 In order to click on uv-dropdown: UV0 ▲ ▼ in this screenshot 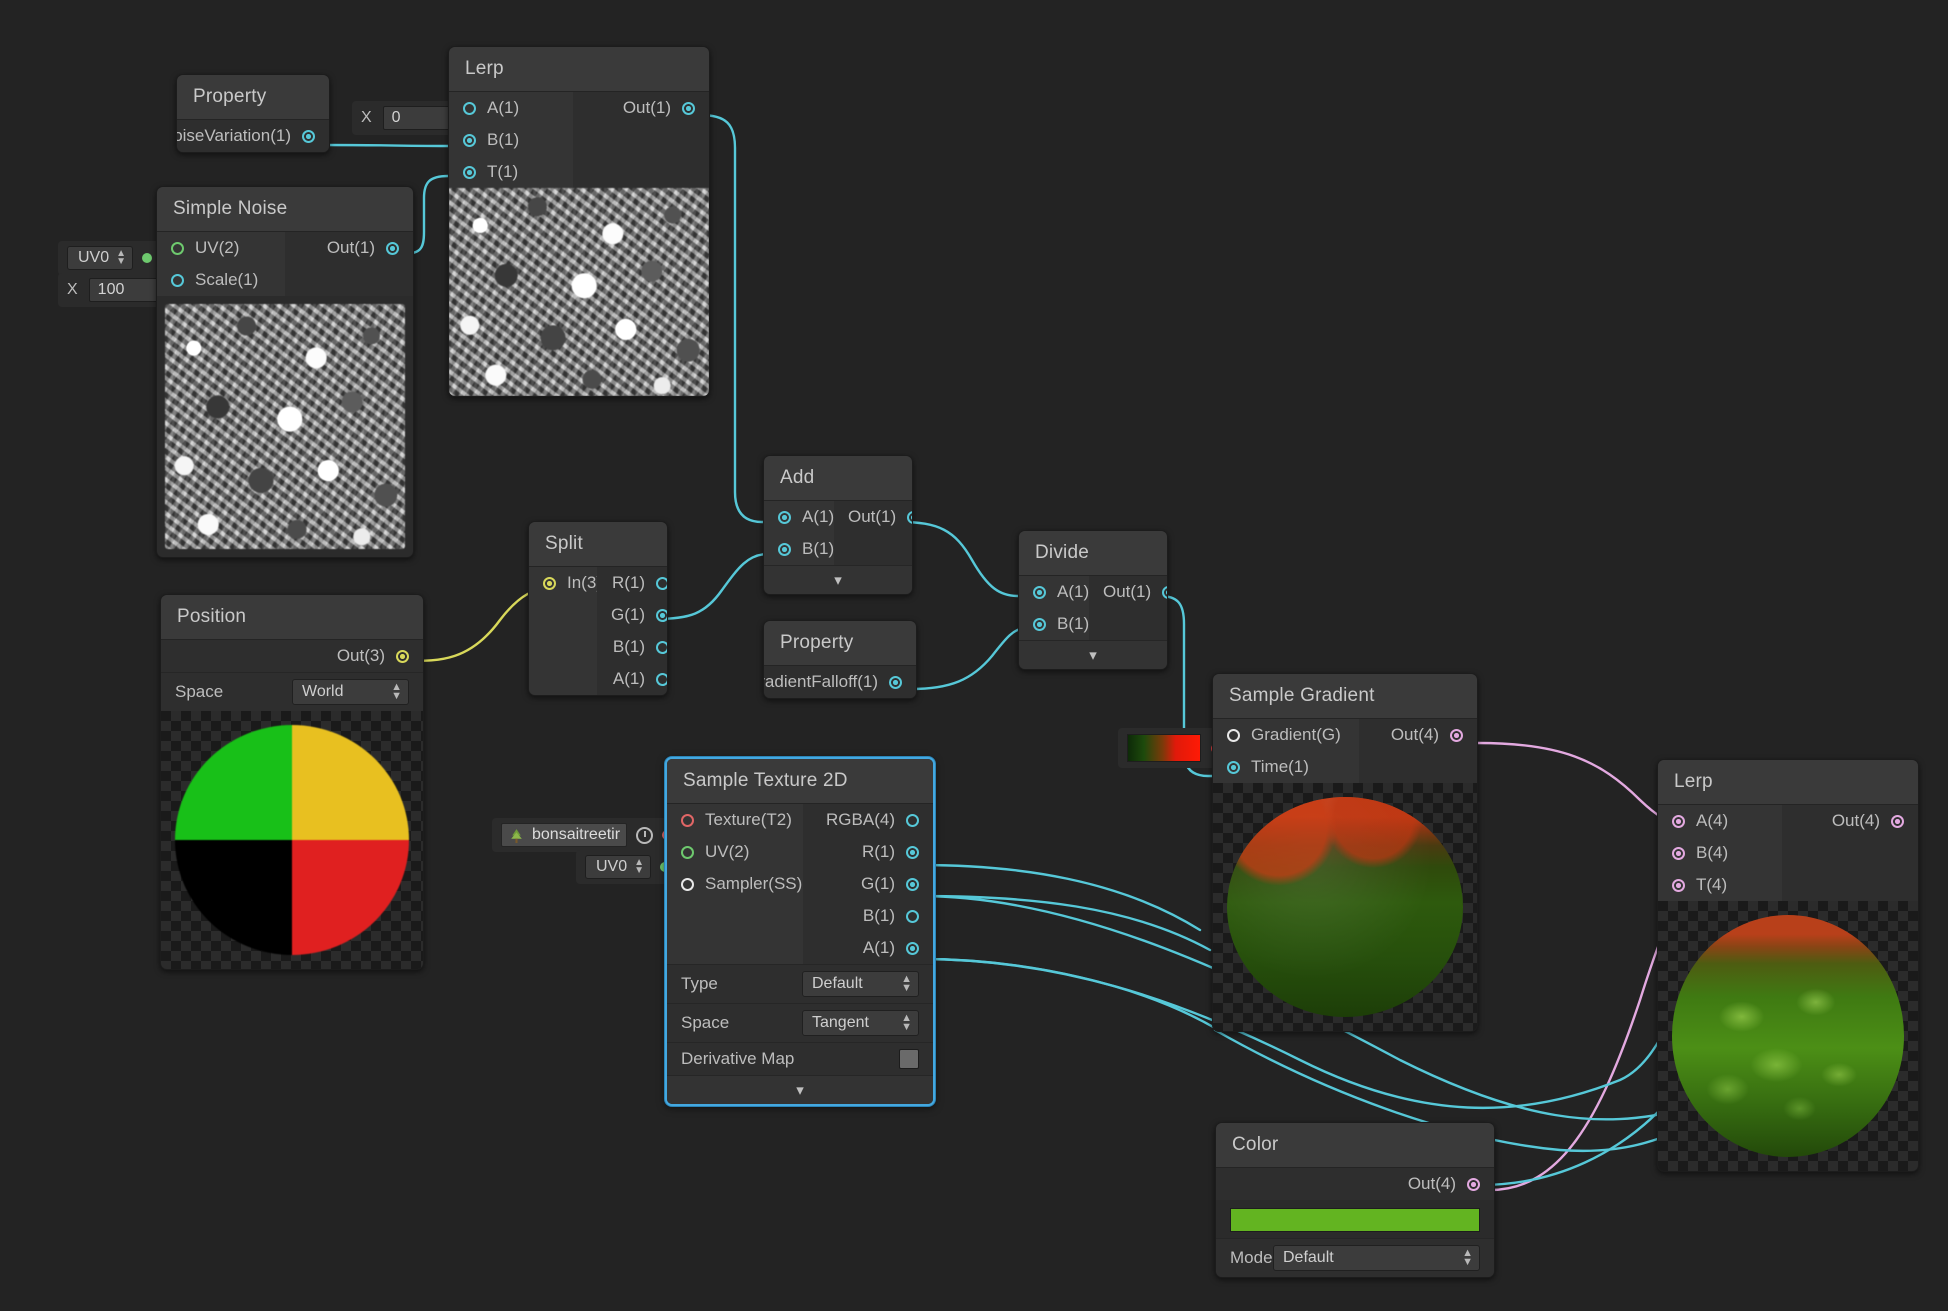, I will do `click(100, 258)`.